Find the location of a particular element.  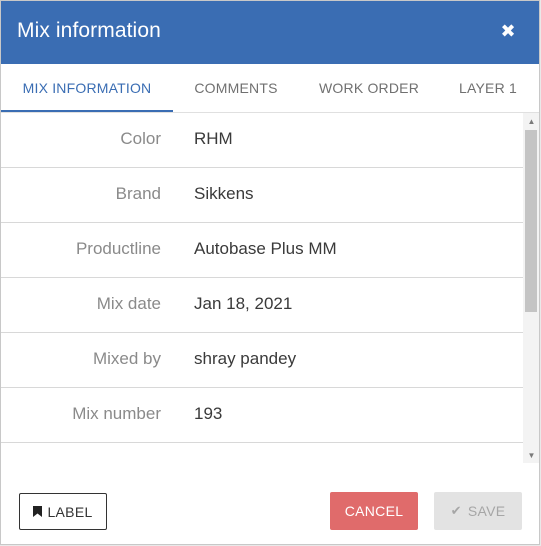

row-mix-number: Mix number 193 is located at coordinates (262, 415).